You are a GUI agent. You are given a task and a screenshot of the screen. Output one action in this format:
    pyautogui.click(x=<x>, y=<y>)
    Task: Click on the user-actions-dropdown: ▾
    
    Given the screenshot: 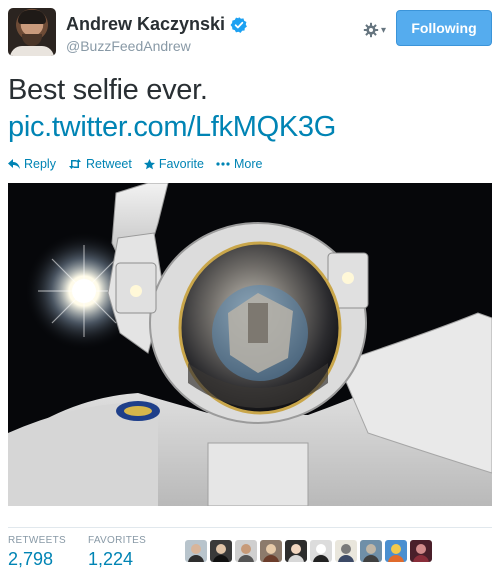 What is the action you would take?
    pyautogui.click(x=374, y=30)
    